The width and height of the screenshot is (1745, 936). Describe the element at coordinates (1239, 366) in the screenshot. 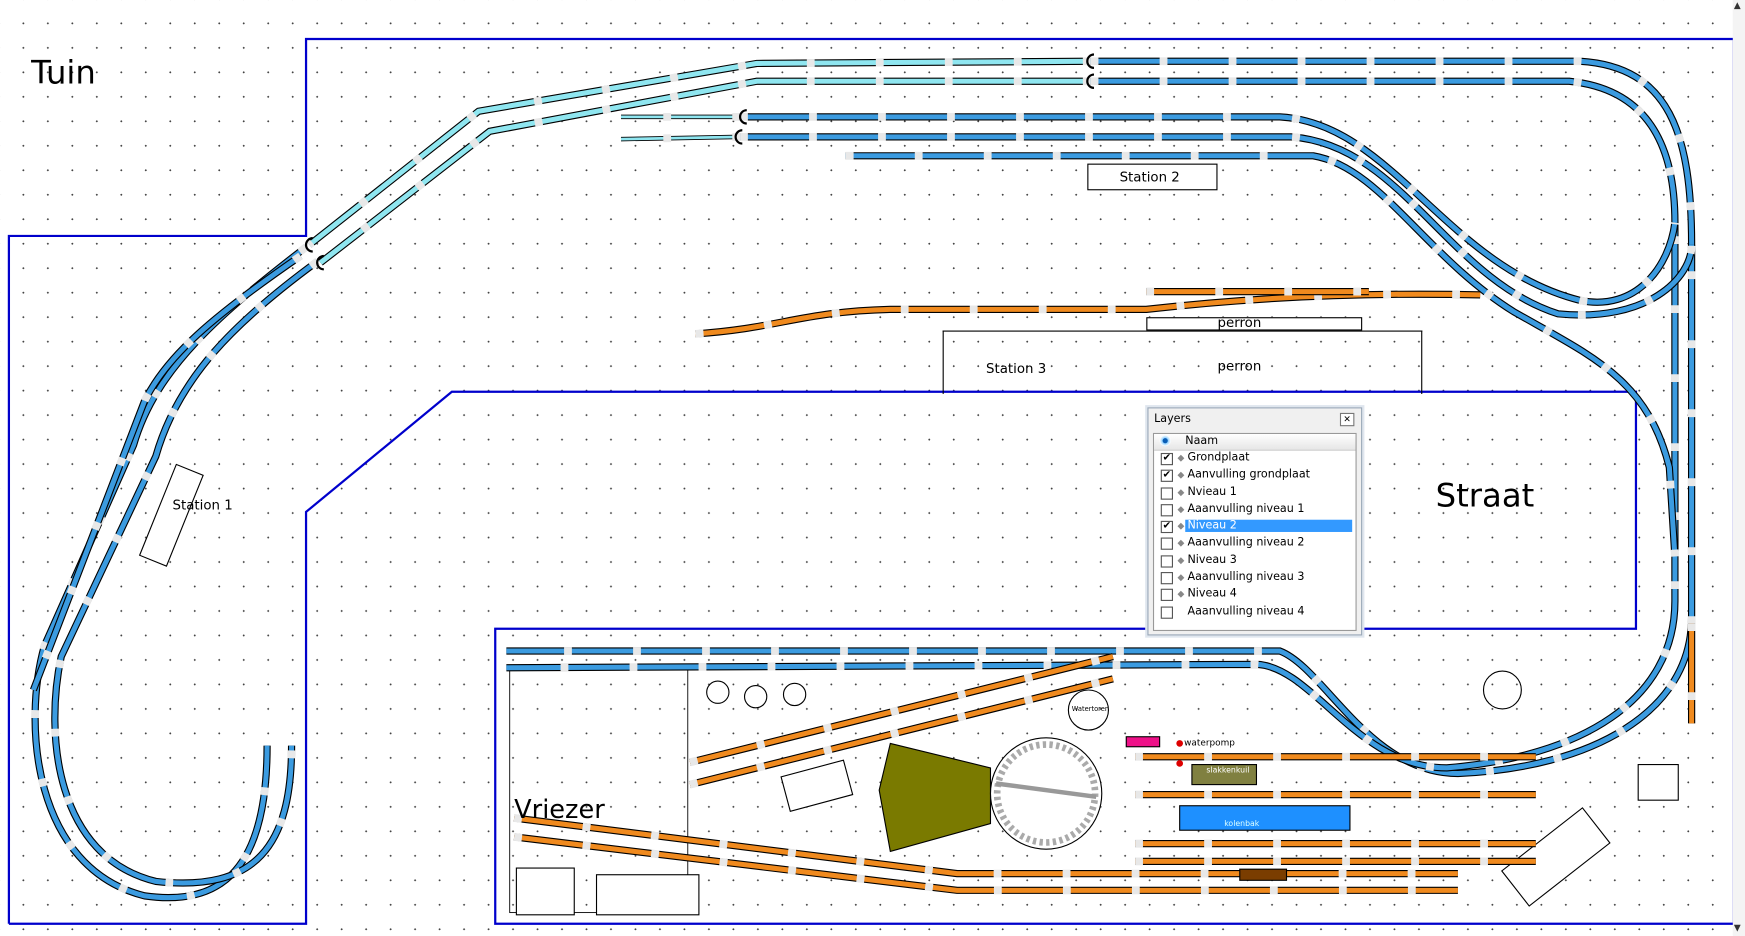

I see `perron-large-label: perron` at that location.